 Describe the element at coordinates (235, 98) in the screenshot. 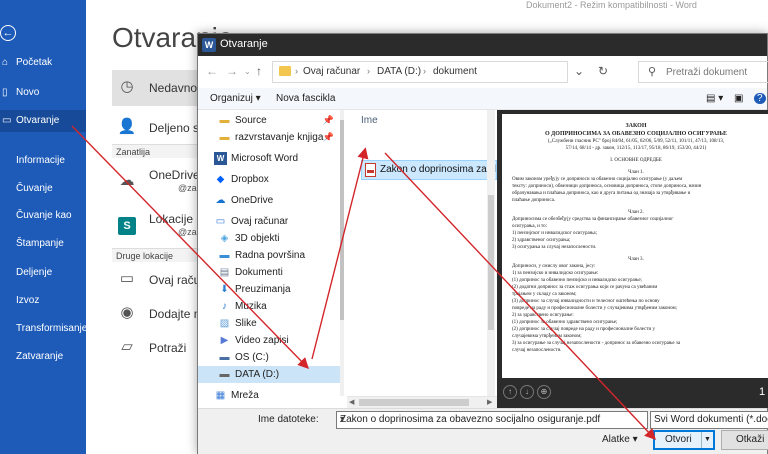

I see `organize-menu: Organizuj ▾` at that location.